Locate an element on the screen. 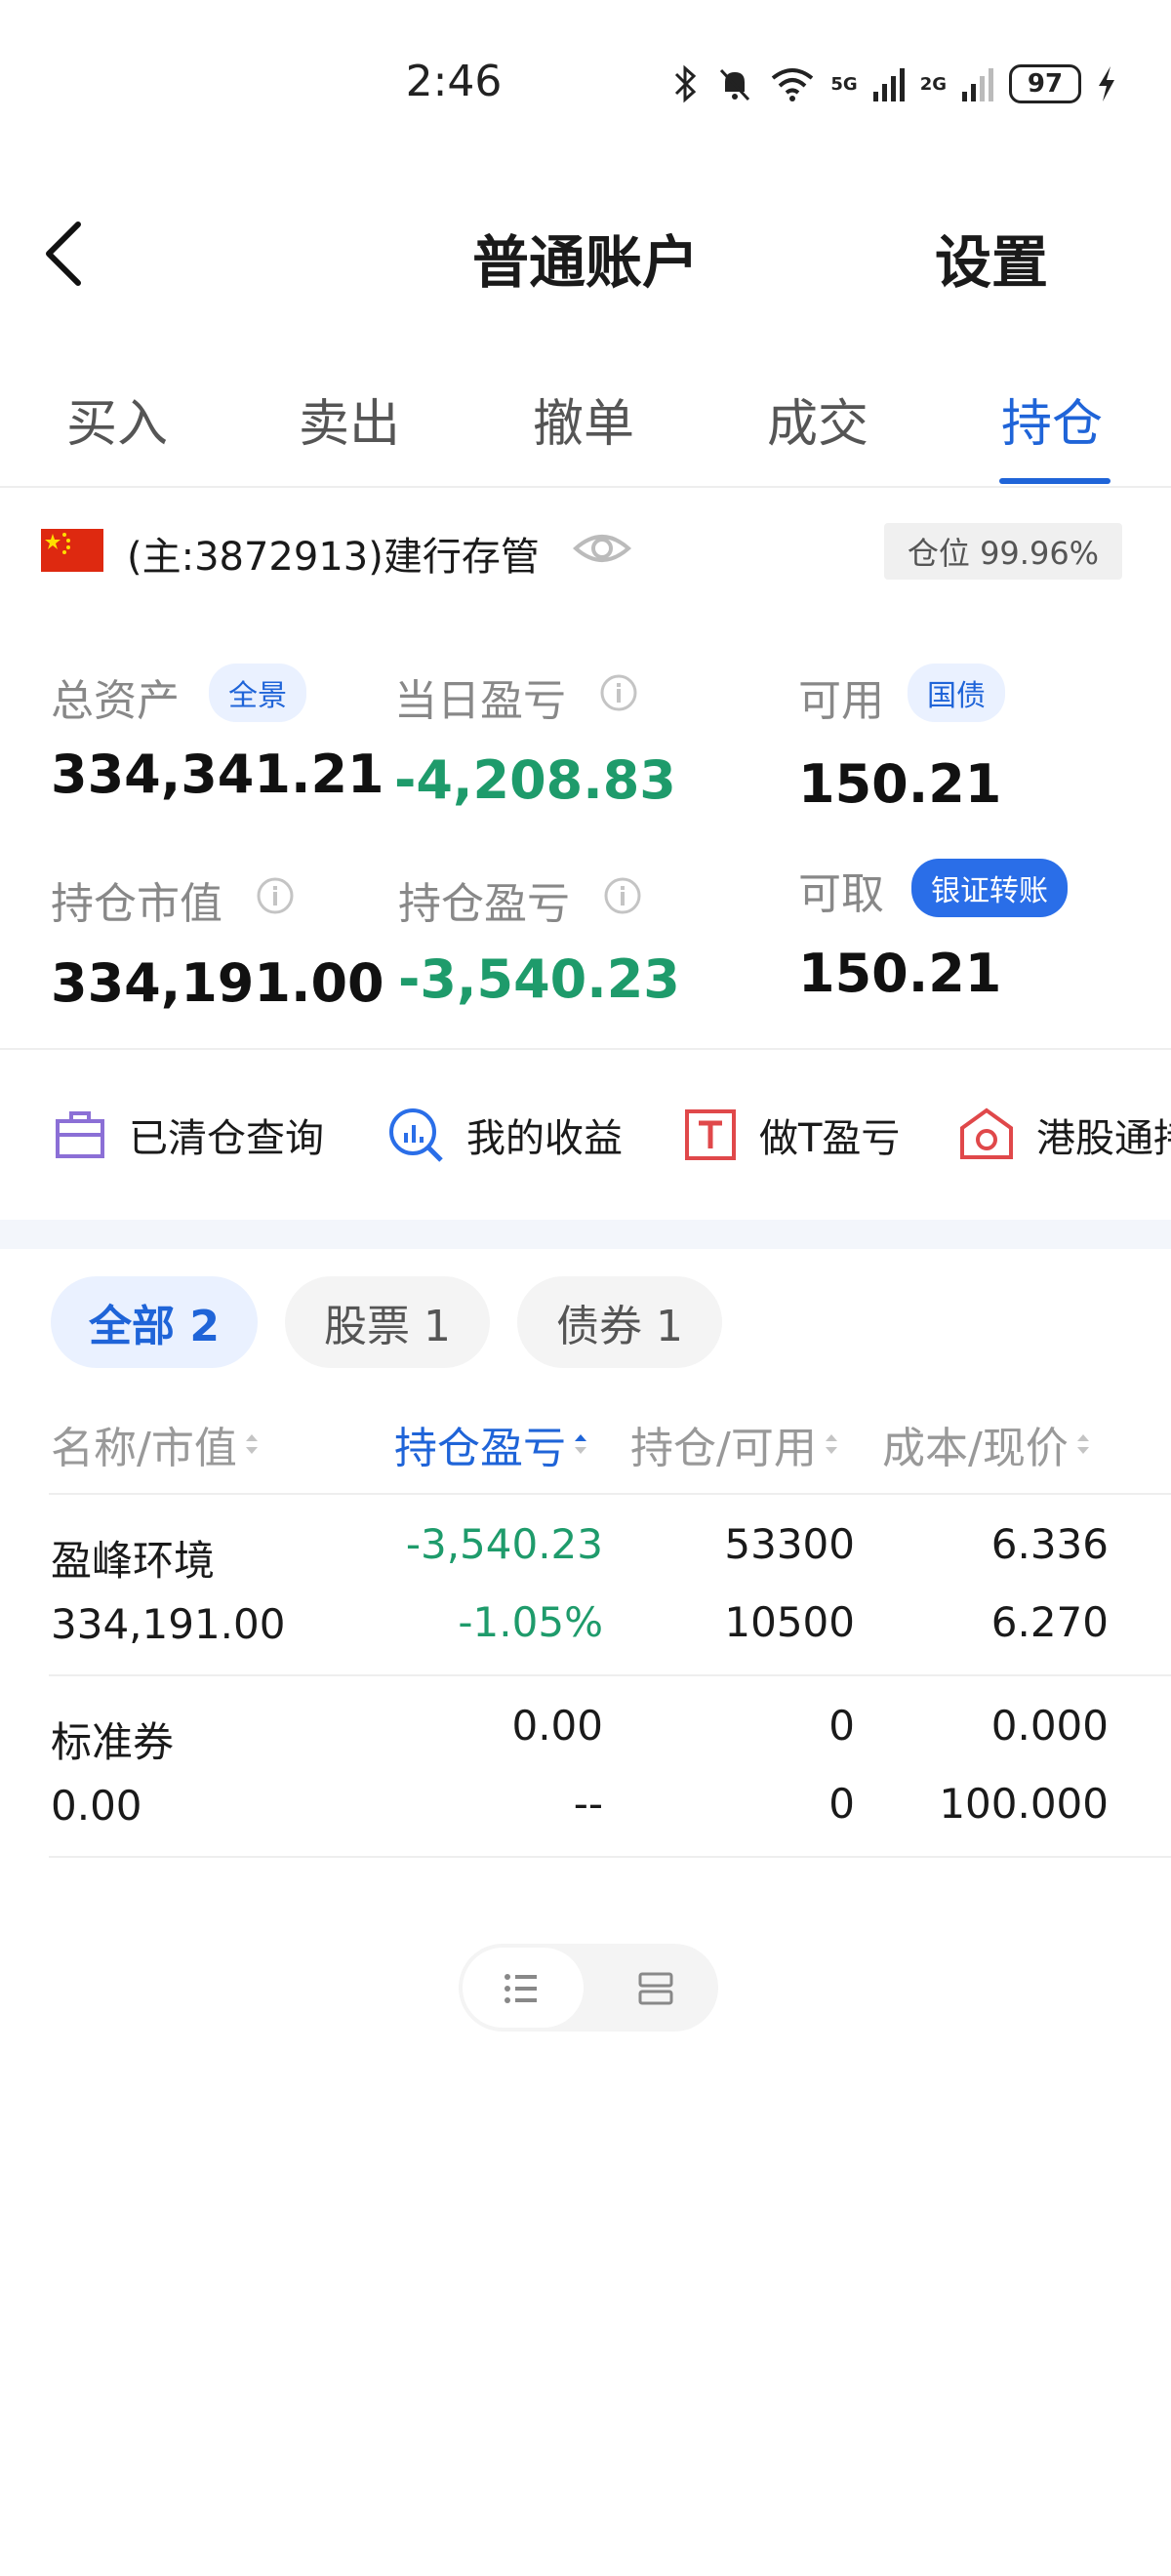 Image resolution: width=1171 pixels, height=2576 pixels. withdrawable-label: 可取 is located at coordinates (841, 894).